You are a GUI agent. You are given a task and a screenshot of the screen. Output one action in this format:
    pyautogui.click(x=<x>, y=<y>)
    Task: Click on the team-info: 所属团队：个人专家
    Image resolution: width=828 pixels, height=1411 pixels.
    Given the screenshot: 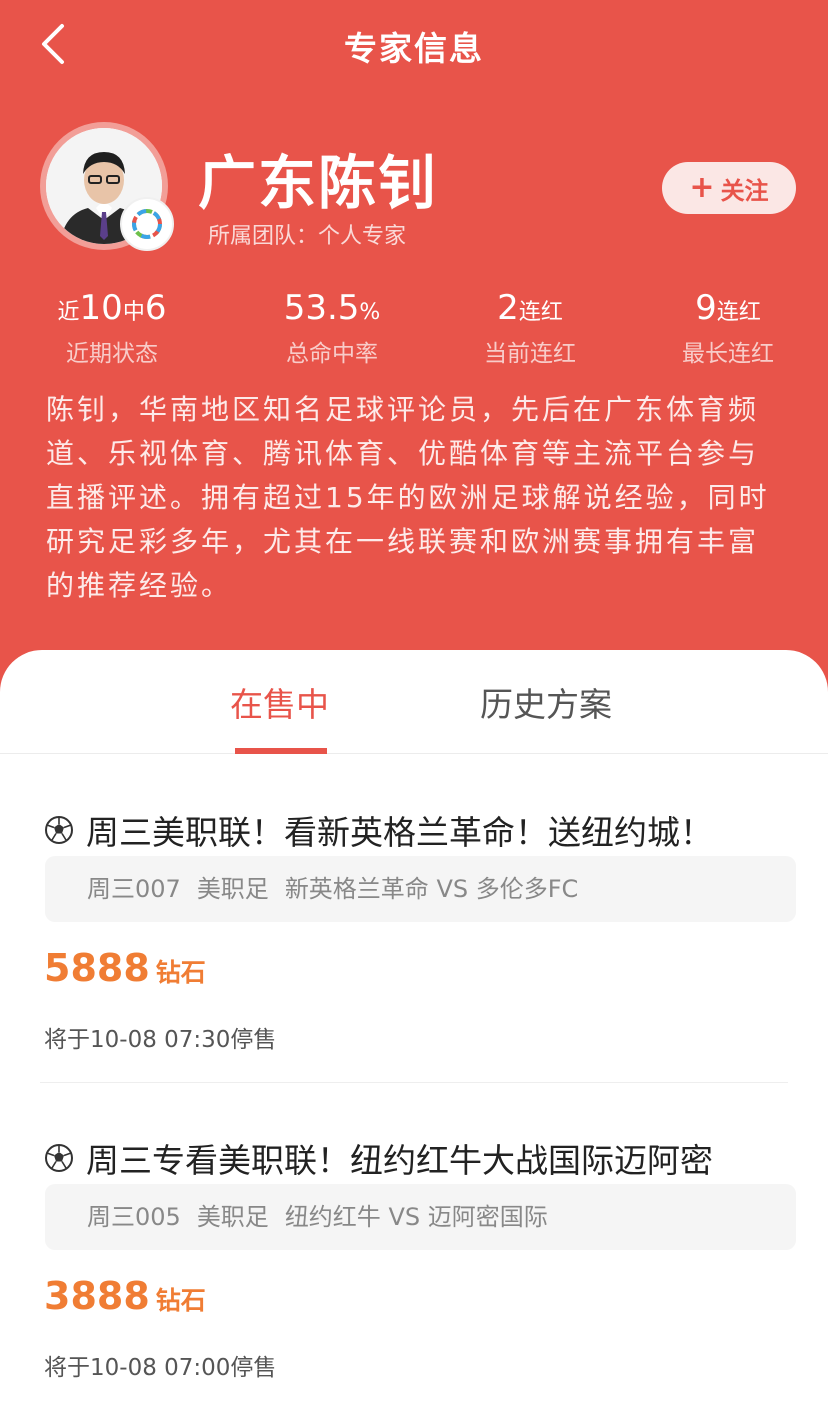 What is the action you would take?
    pyautogui.click(x=307, y=234)
    